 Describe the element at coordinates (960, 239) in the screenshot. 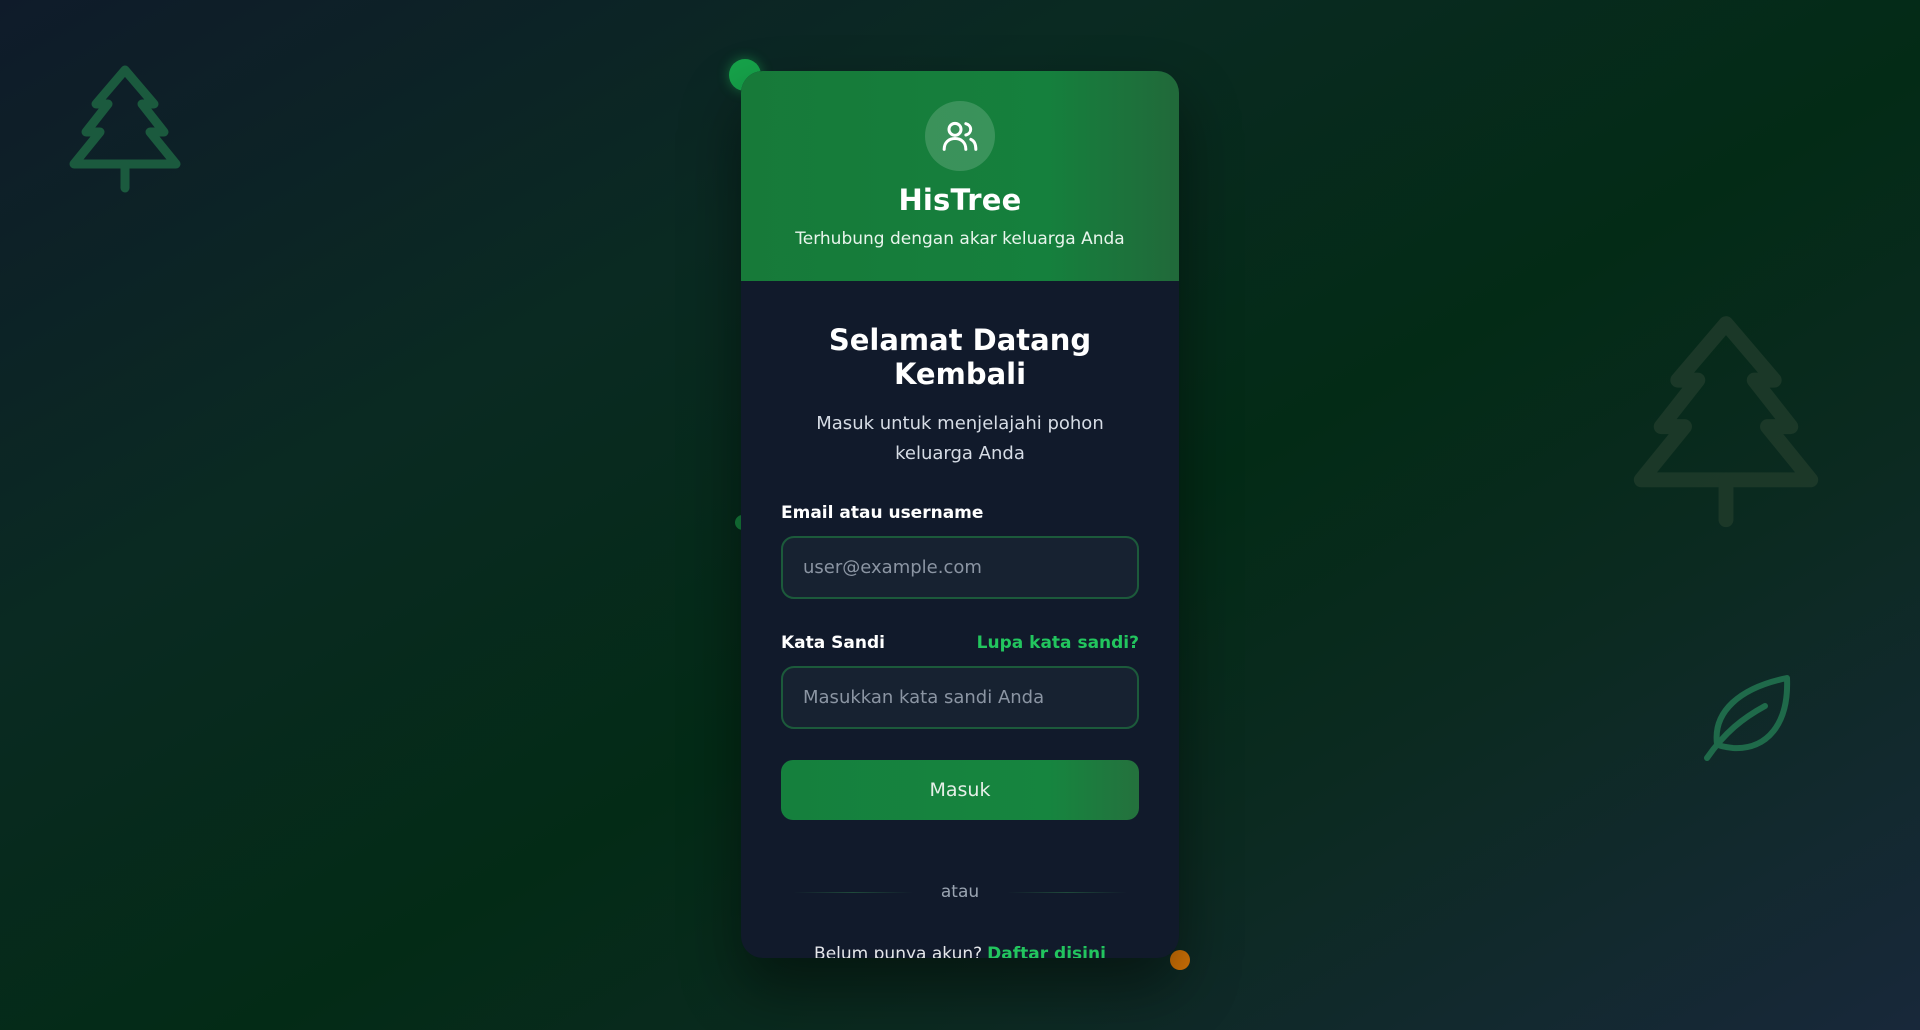

I see `brand-tagline: Terhubung dengan akar keluarga Anda` at that location.